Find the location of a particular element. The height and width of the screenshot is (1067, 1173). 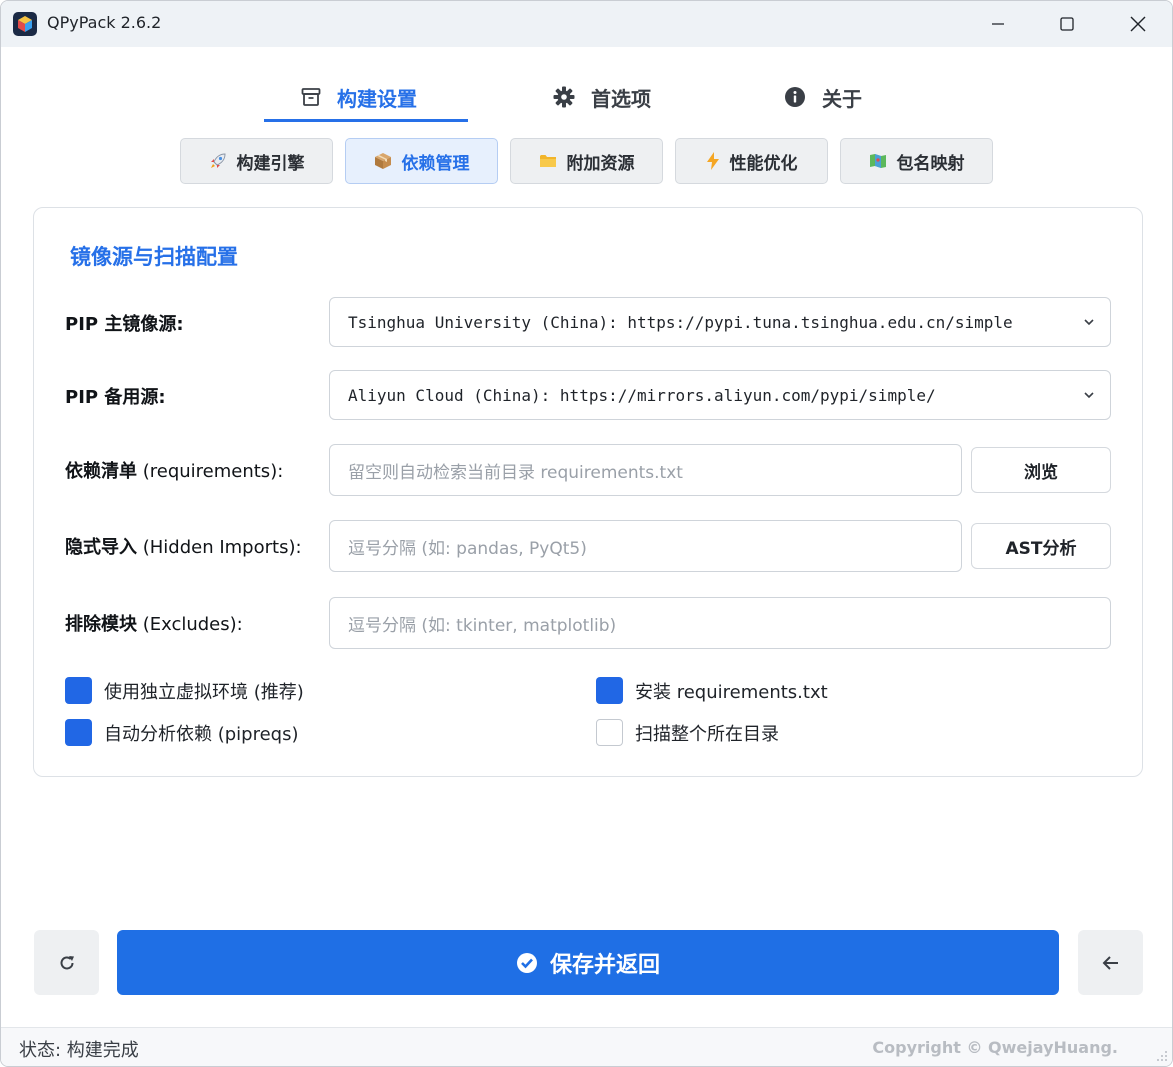

package-icon is located at coordinates (383, 161).